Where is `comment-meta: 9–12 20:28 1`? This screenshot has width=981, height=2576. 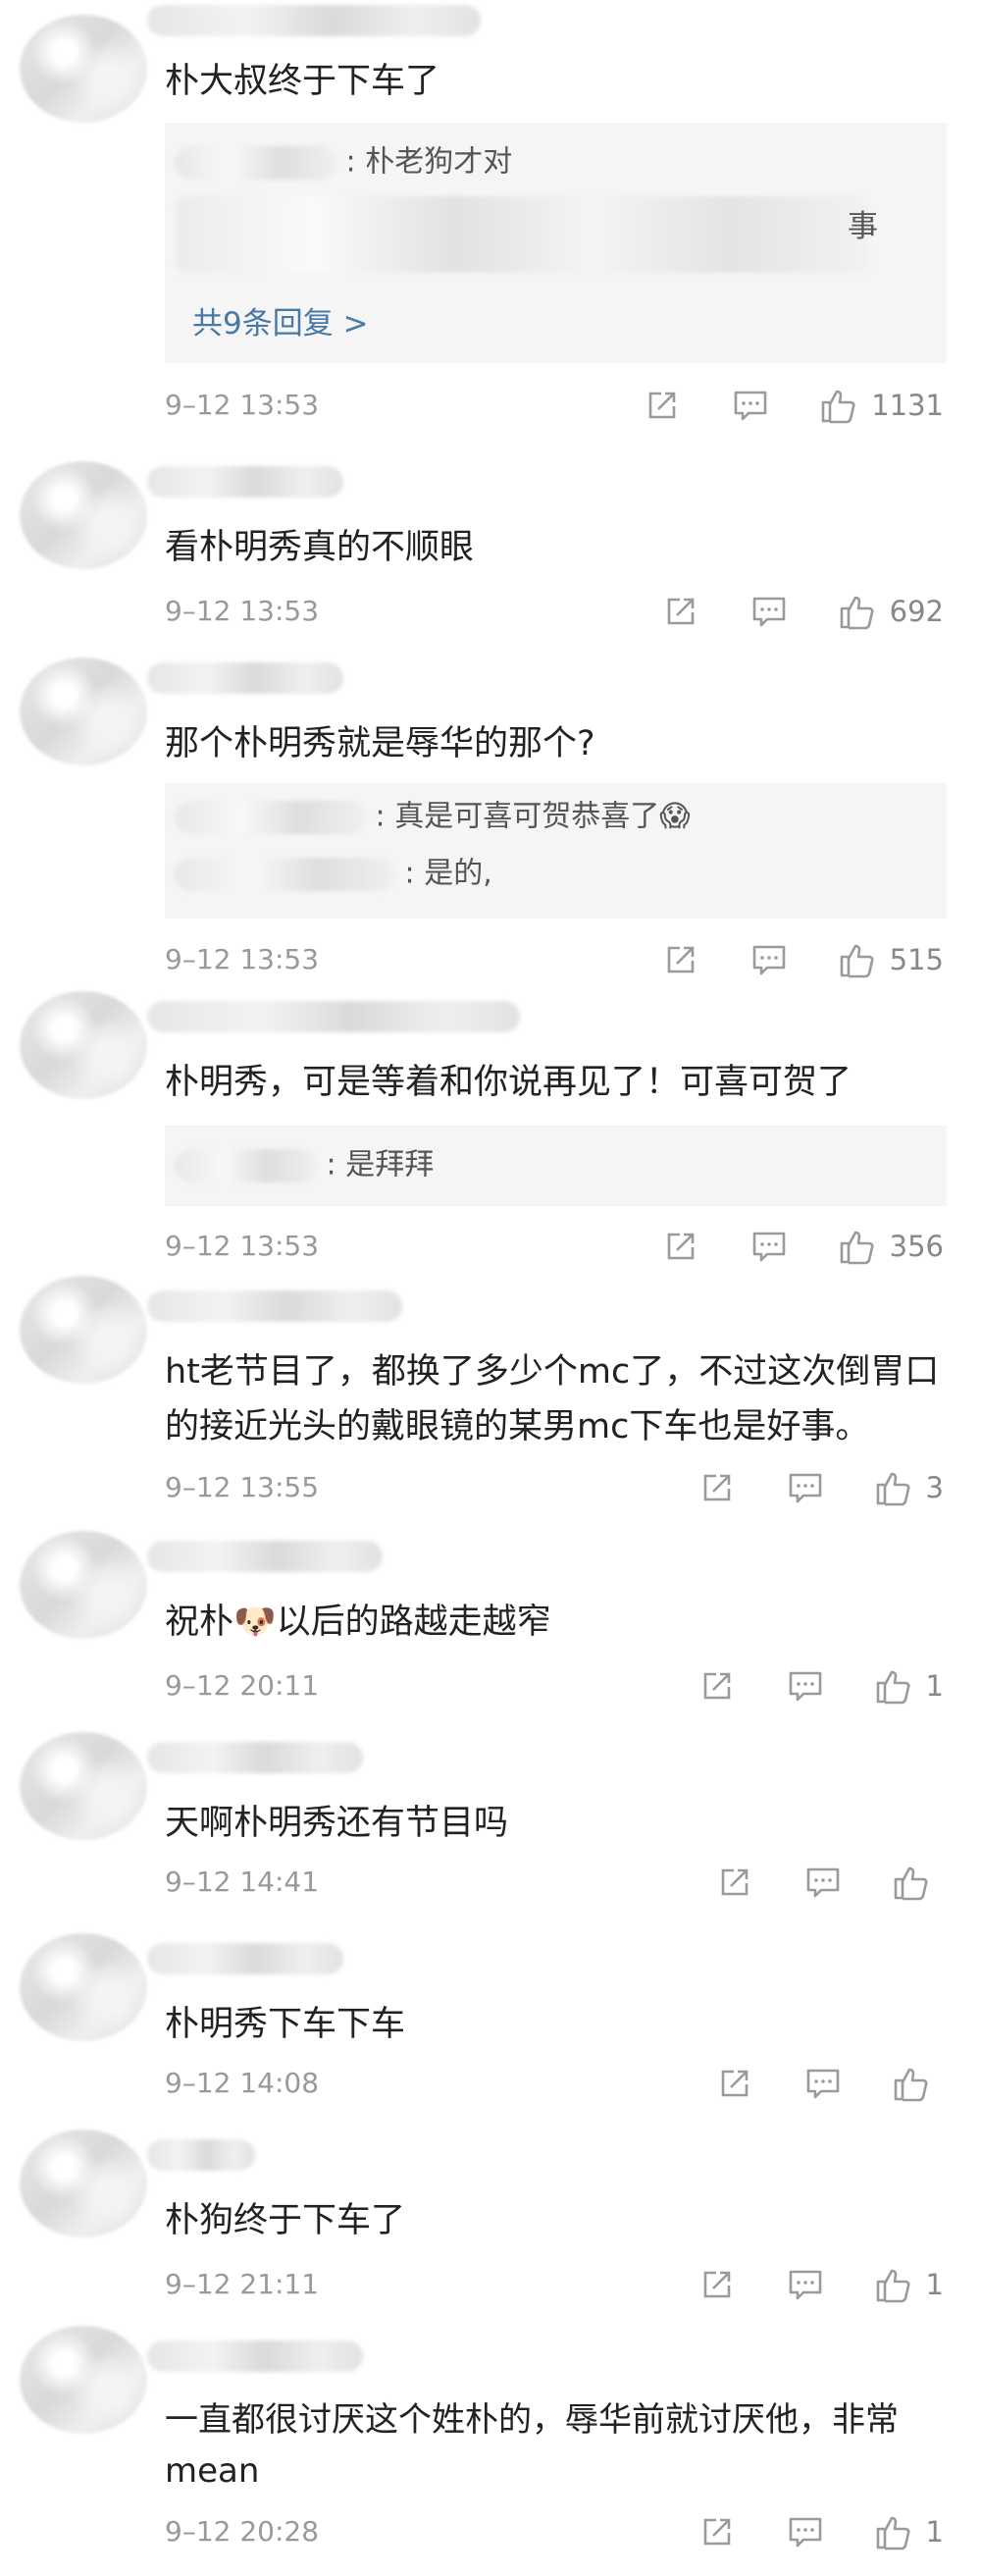
comment-meta: 9–12 20:28 1 is located at coordinates (554, 2531).